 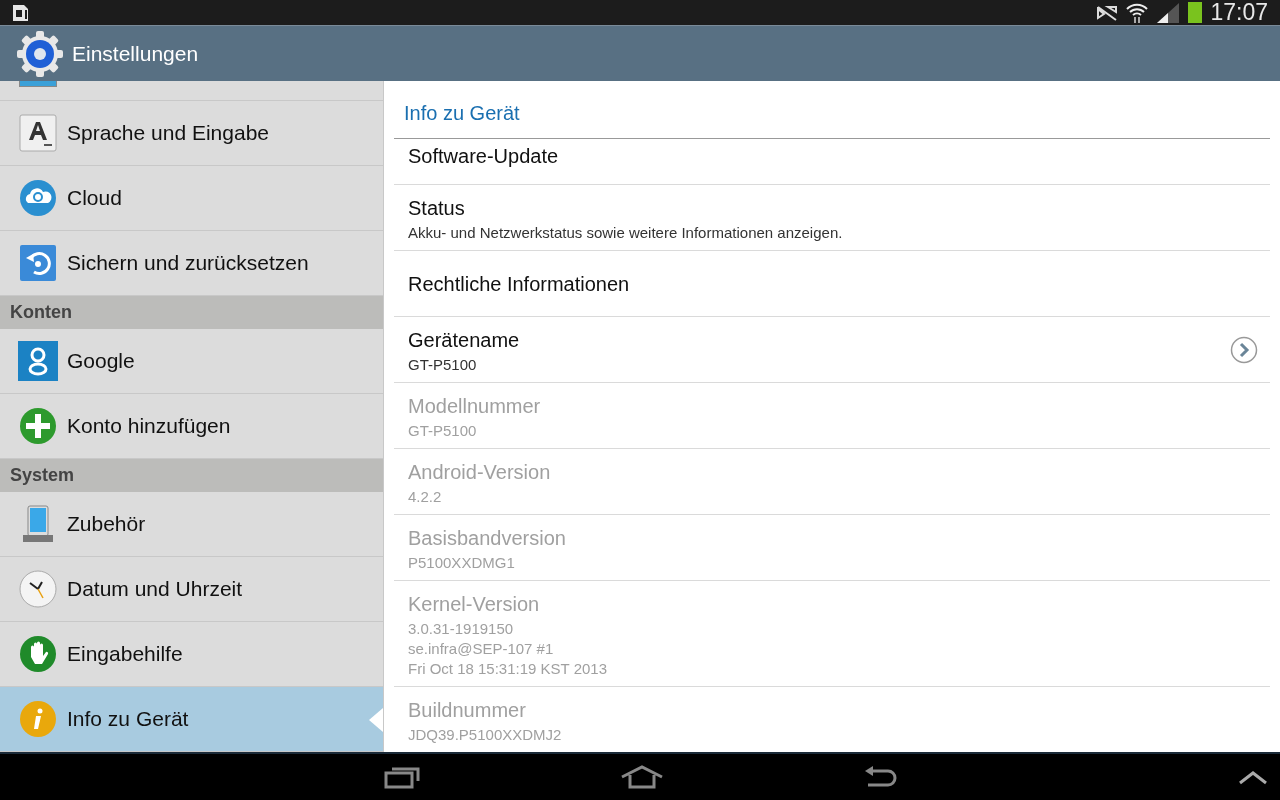 I want to click on settings-row: Status Akku- und Netzwerkstatus sowie weitere Informationen anzeigen., so click(x=832, y=218).